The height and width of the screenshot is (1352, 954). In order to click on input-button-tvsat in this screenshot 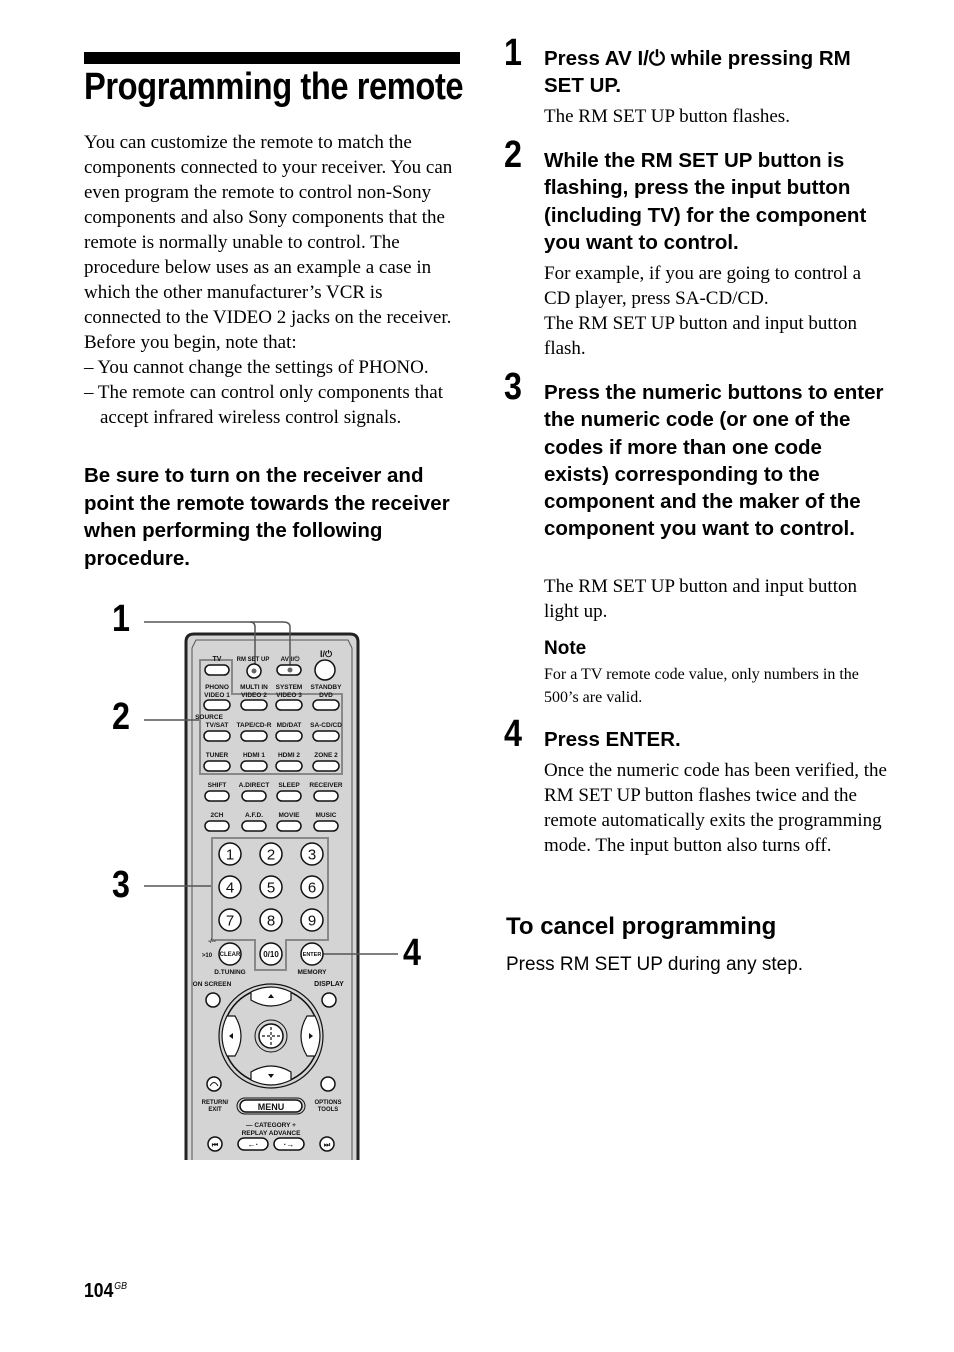, I will do `click(217, 736)`.